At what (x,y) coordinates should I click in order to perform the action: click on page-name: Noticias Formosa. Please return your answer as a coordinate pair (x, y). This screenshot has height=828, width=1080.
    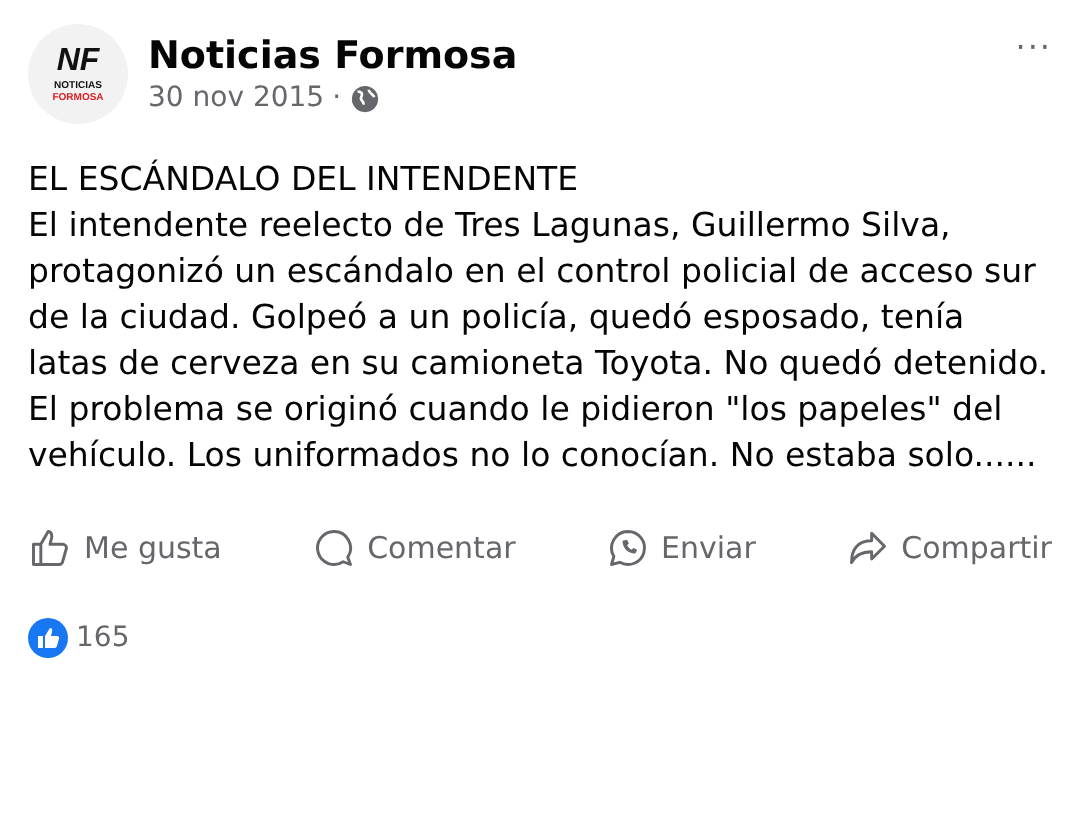
    Looking at the image, I should click on (333, 56).